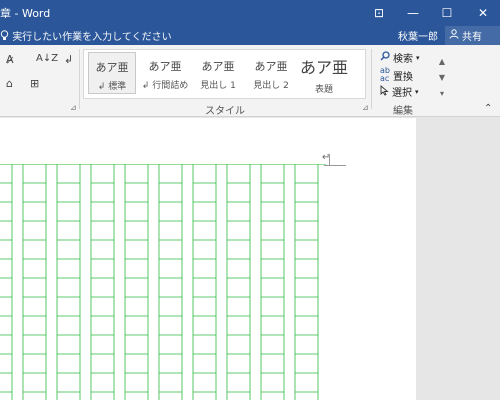 This screenshot has width=500, height=400. What do you see at coordinates (458, 259) in the screenshot?
I see `right-margin-area` at bounding box center [458, 259].